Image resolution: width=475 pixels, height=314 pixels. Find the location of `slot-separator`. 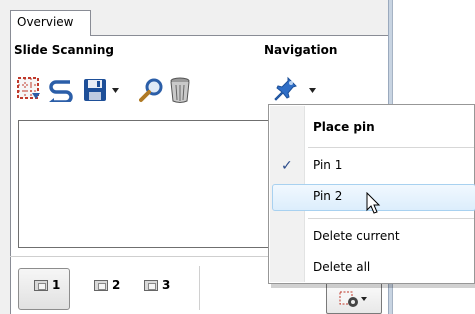

slot-separator is located at coordinates (199, 288).